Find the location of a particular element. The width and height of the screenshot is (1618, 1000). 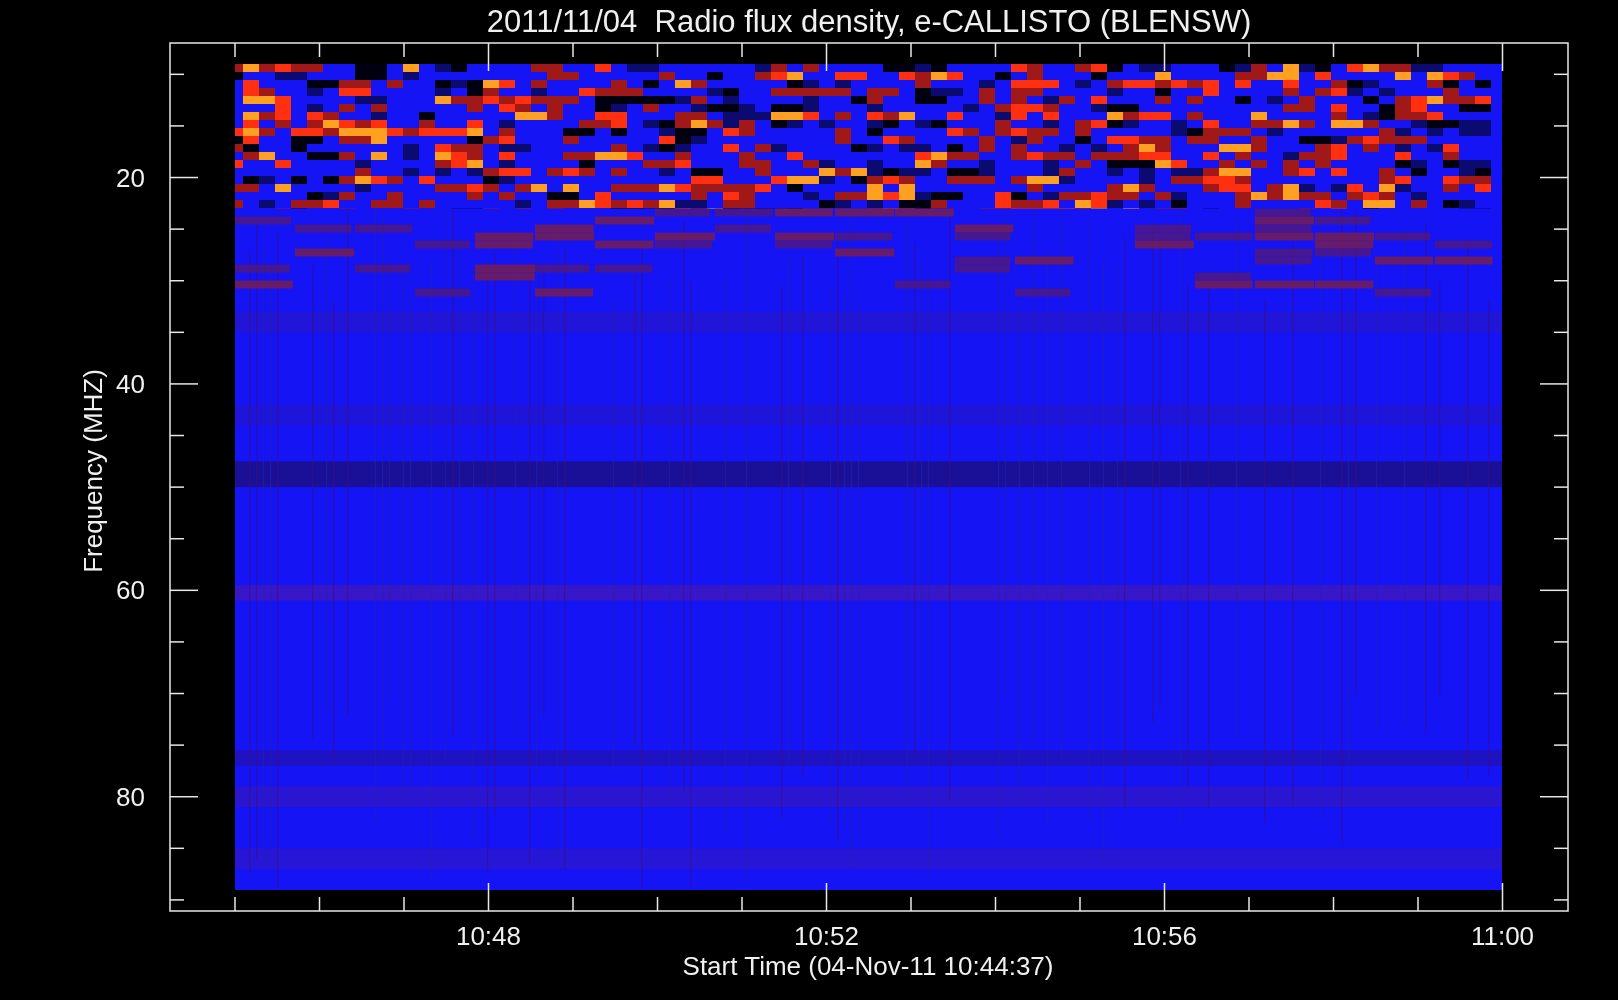

tick-label: 20 is located at coordinates (130, 177).